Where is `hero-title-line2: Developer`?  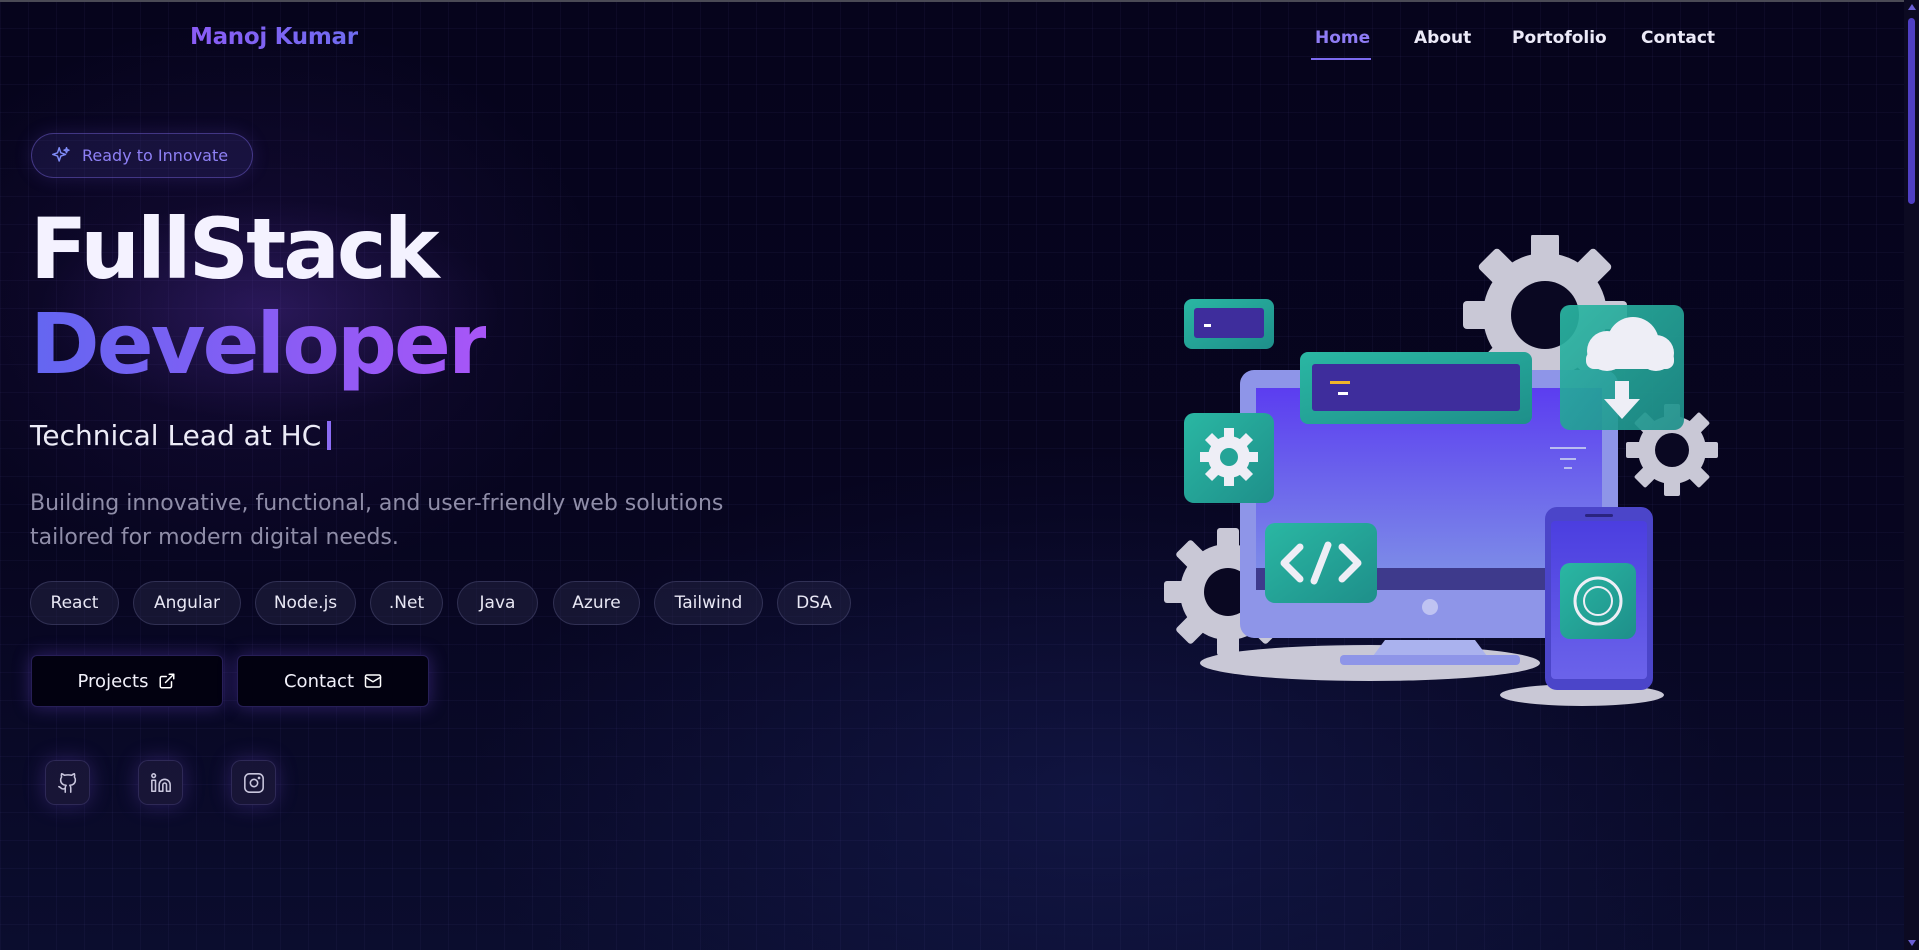
hero-title-line2: Developer is located at coordinates (259, 344).